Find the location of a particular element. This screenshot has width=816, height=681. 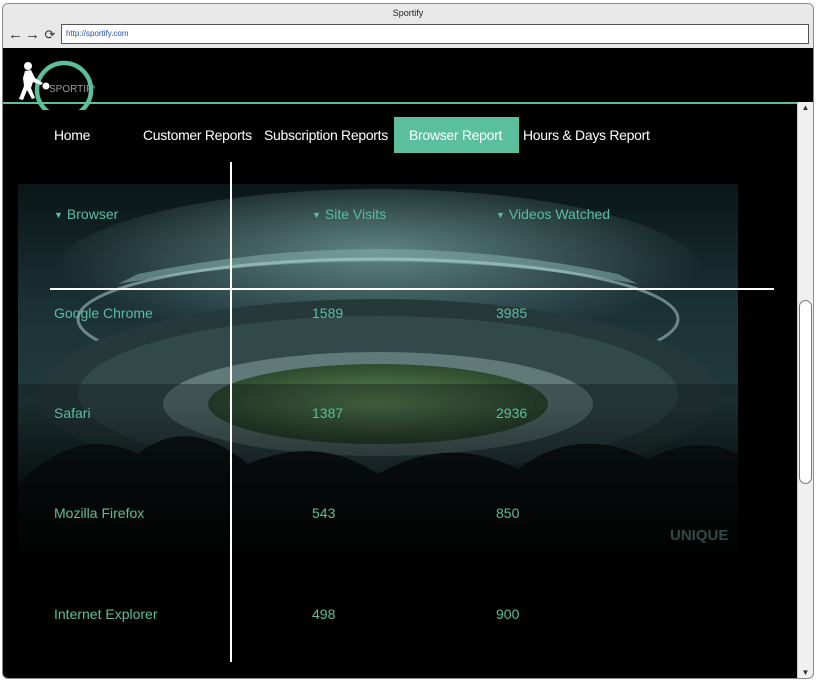

cell-site-visits: 543 is located at coordinates (324, 513).